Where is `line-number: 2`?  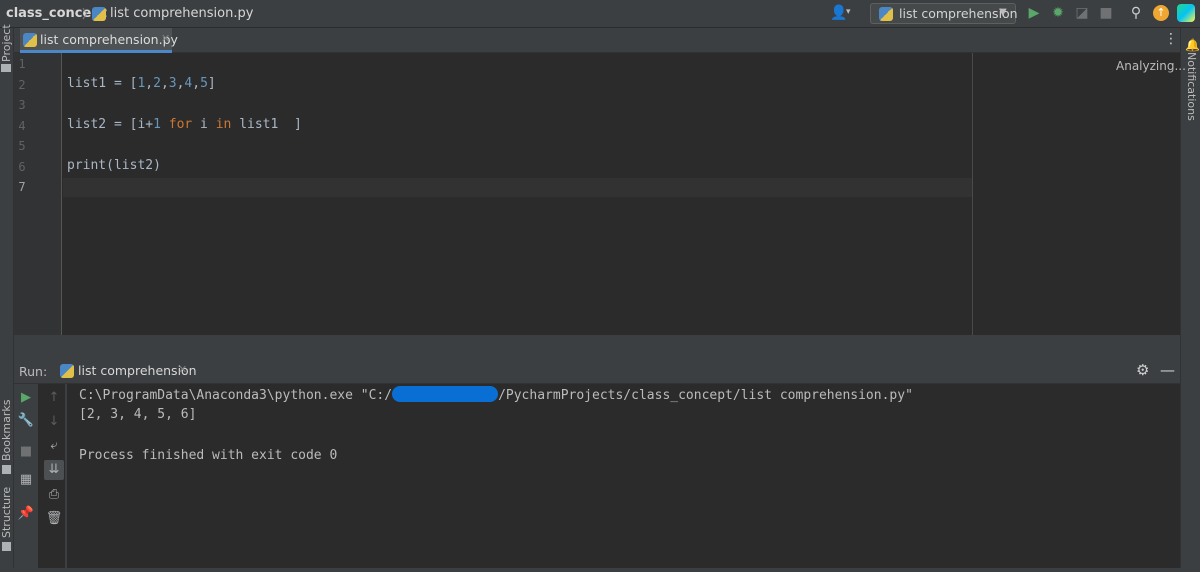
line-number: 2 is located at coordinates (22, 85).